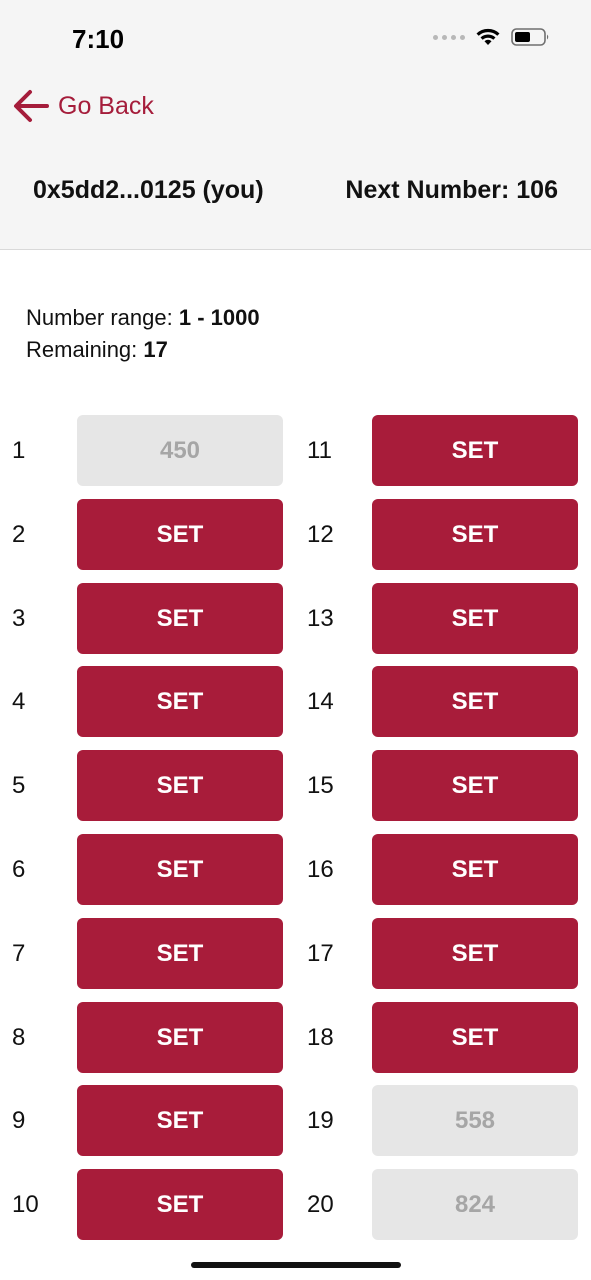 The height and width of the screenshot is (1280, 591). Describe the element at coordinates (296, 1265) in the screenshot. I see `home-indicator` at that location.